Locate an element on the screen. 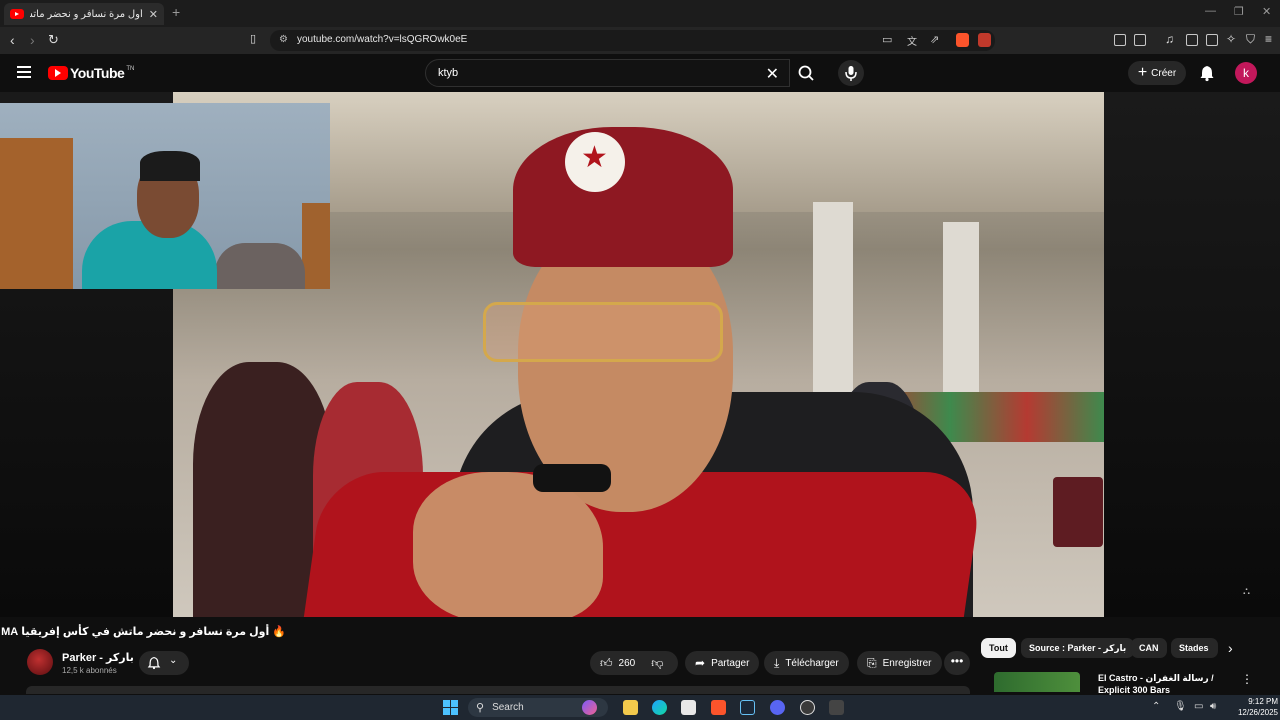  more-vertical-icon: ⋮ is located at coordinates (1247, 679).